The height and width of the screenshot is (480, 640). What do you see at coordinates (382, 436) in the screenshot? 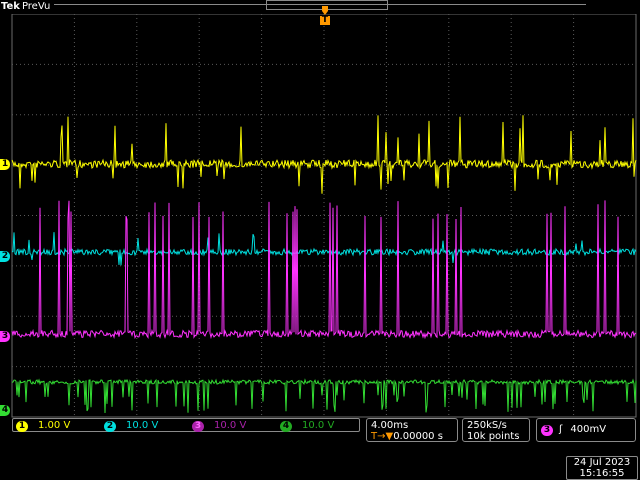
I see `trigger-position-icon: T→▼` at bounding box center [382, 436].